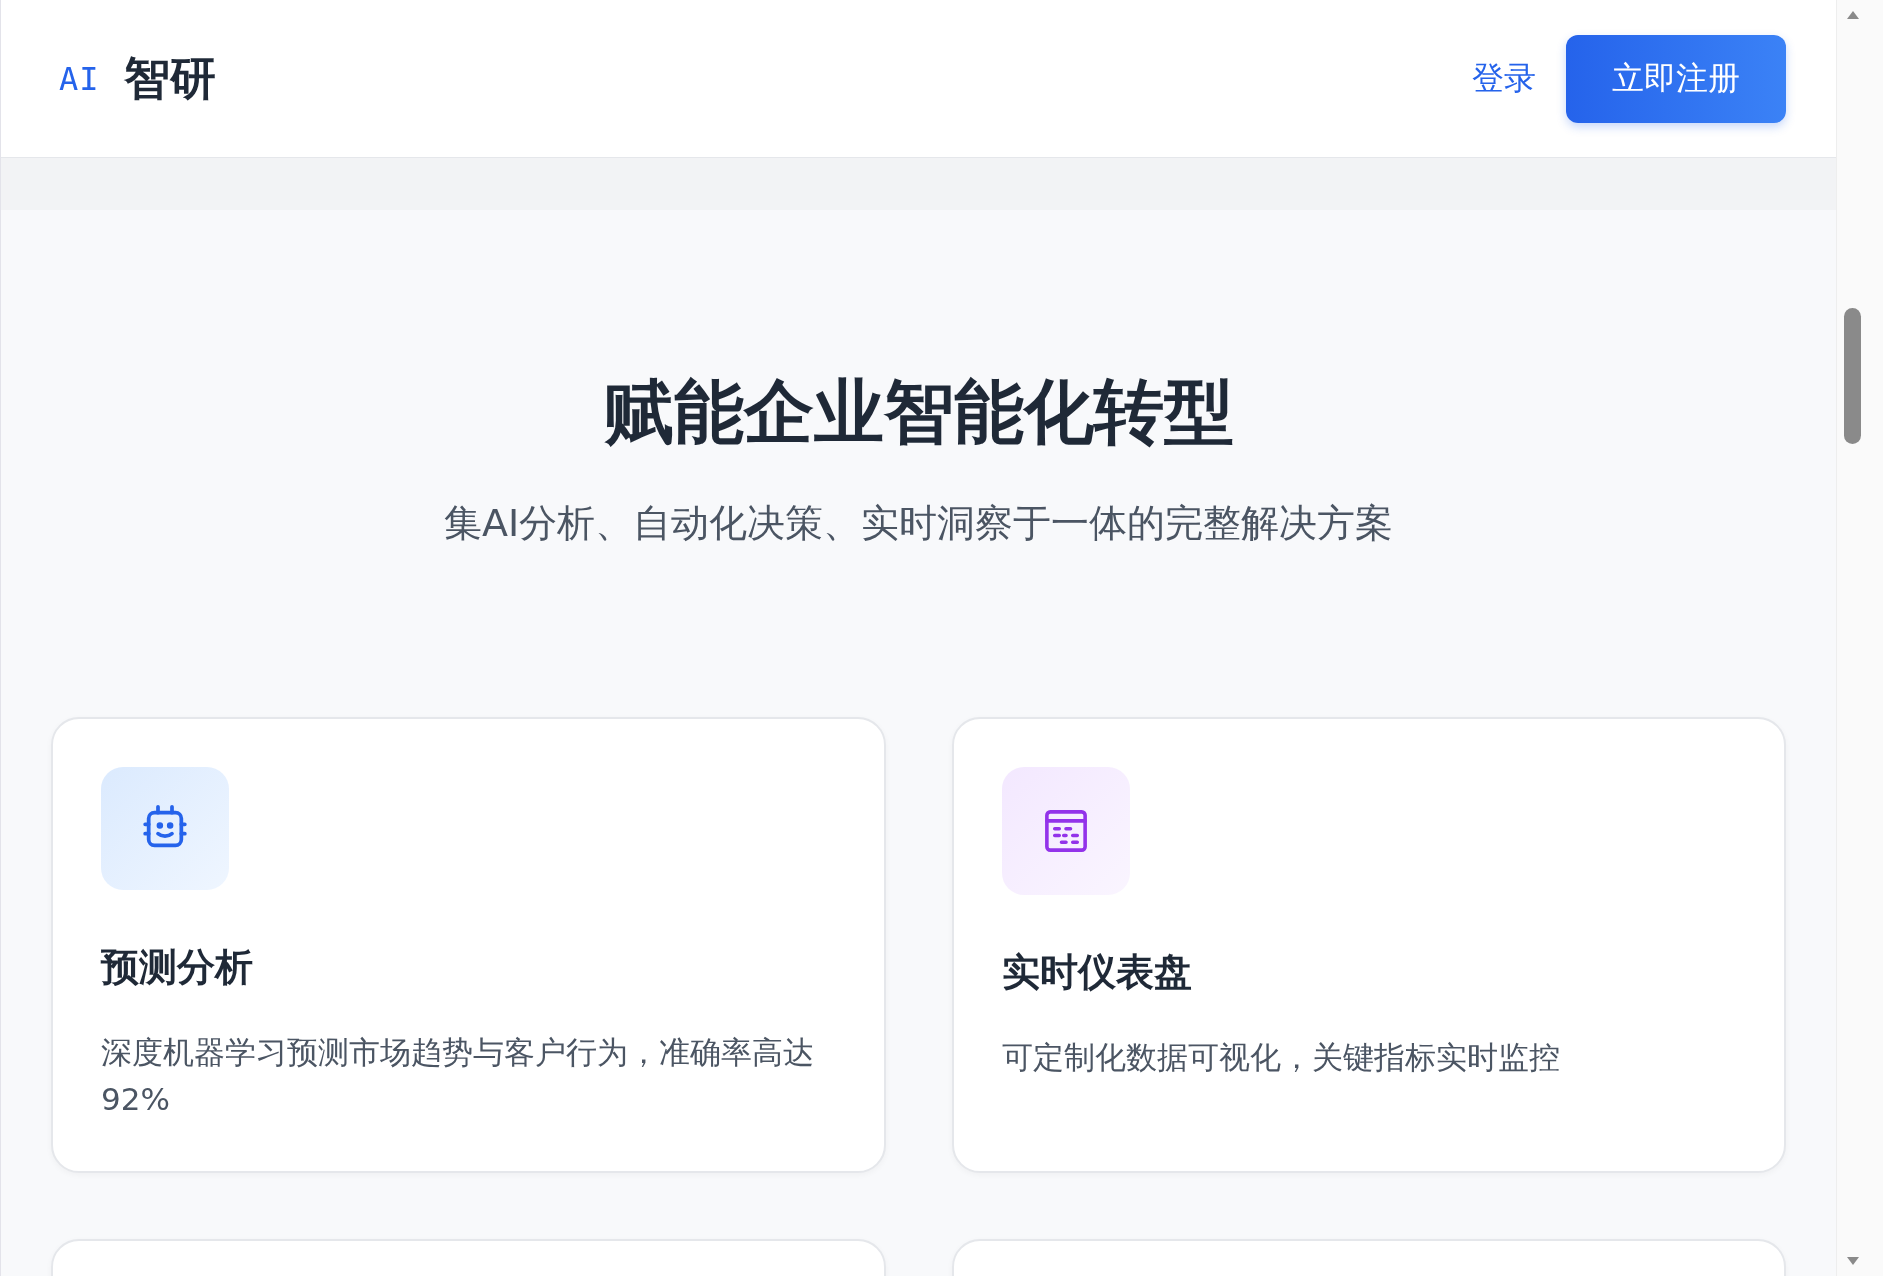  I want to click on login-link: 登录, so click(1504, 78).